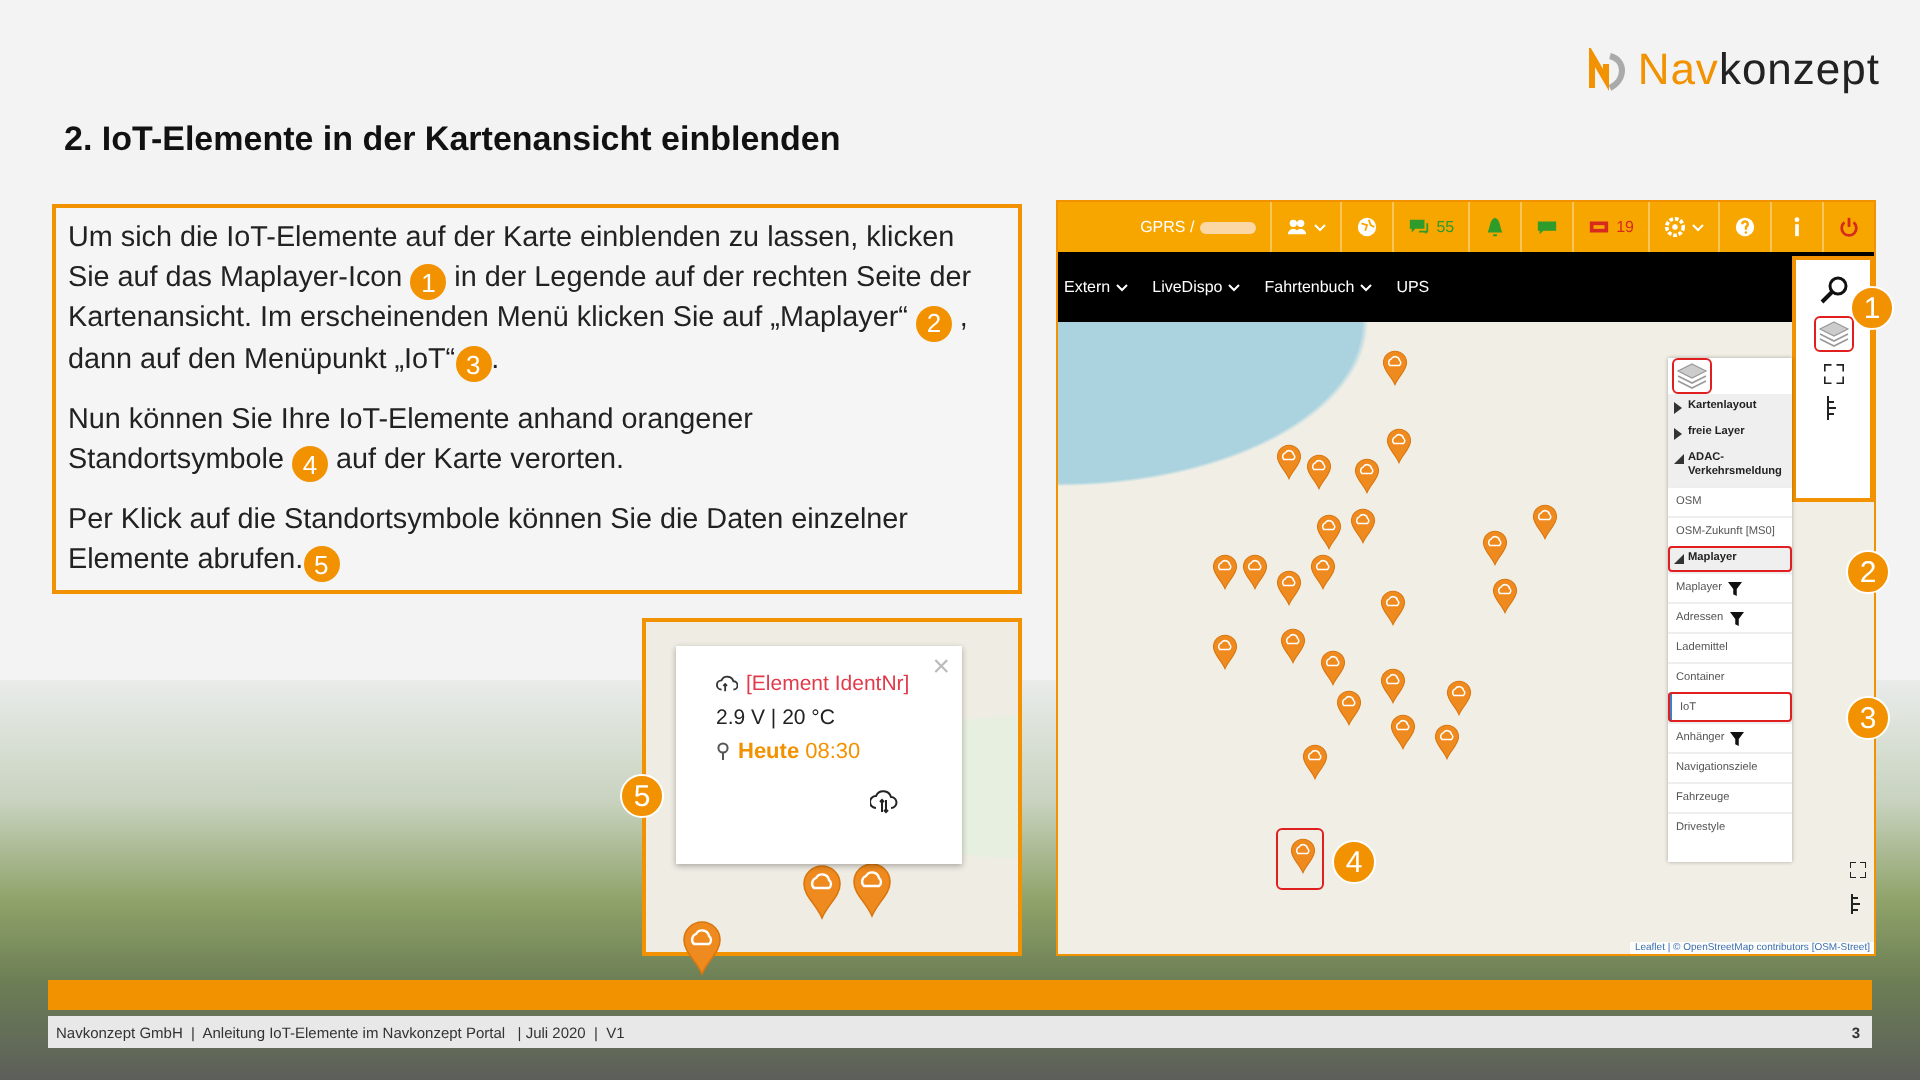  What do you see at coordinates (453, 141) in the screenshot?
I see `slide-title: 2. IoT-Elemente in der Kartenansicht einblenden` at bounding box center [453, 141].